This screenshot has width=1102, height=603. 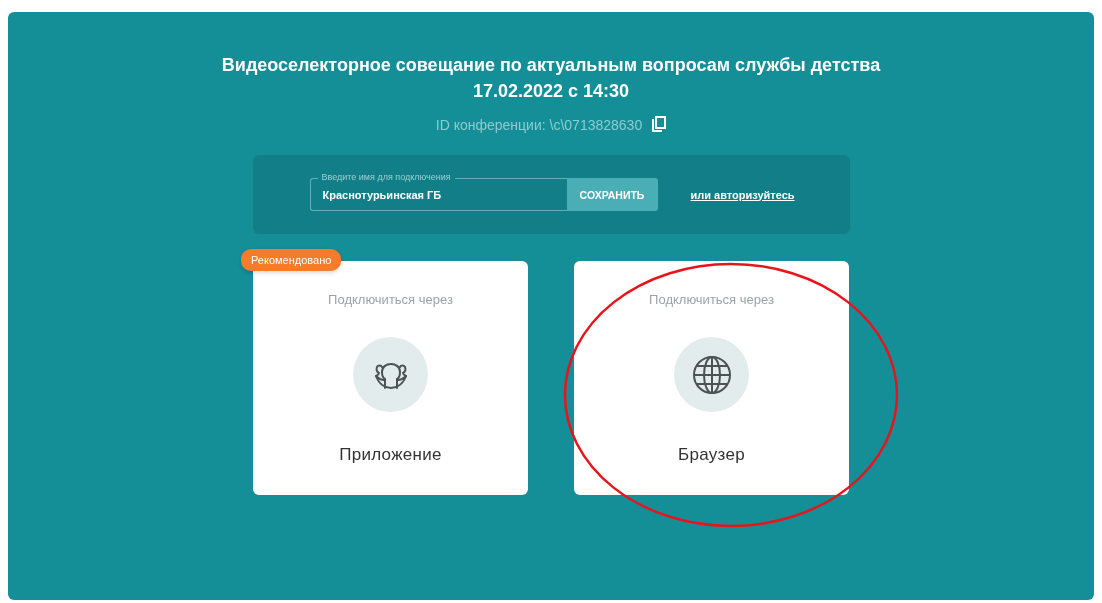 What do you see at coordinates (539, 124) in the screenshot?
I see `conference-id: ID конференции: \c\0713828630` at bounding box center [539, 124].